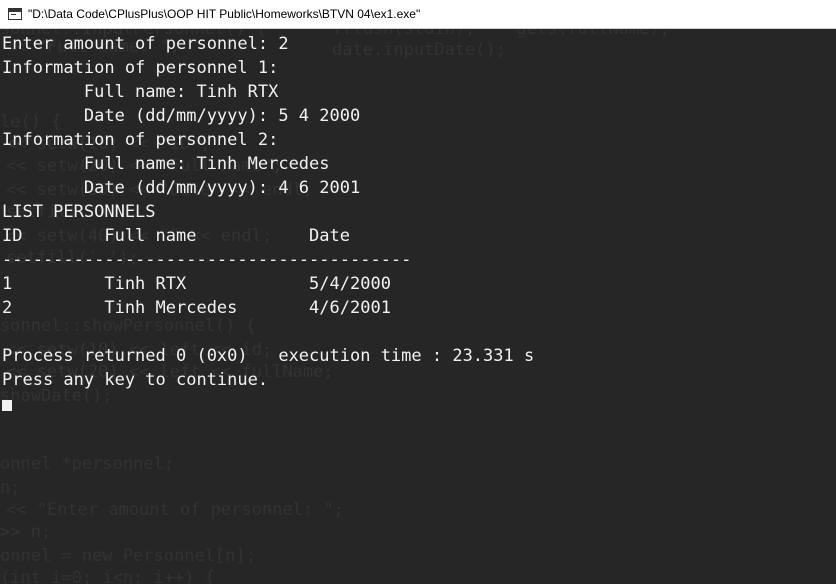 Image resolution: width=836 pixels, height=584 pixels. What do you see at coordinates (419, 404) in the screenshot?
I see `cursor-line` at bounding box center [419, 404].